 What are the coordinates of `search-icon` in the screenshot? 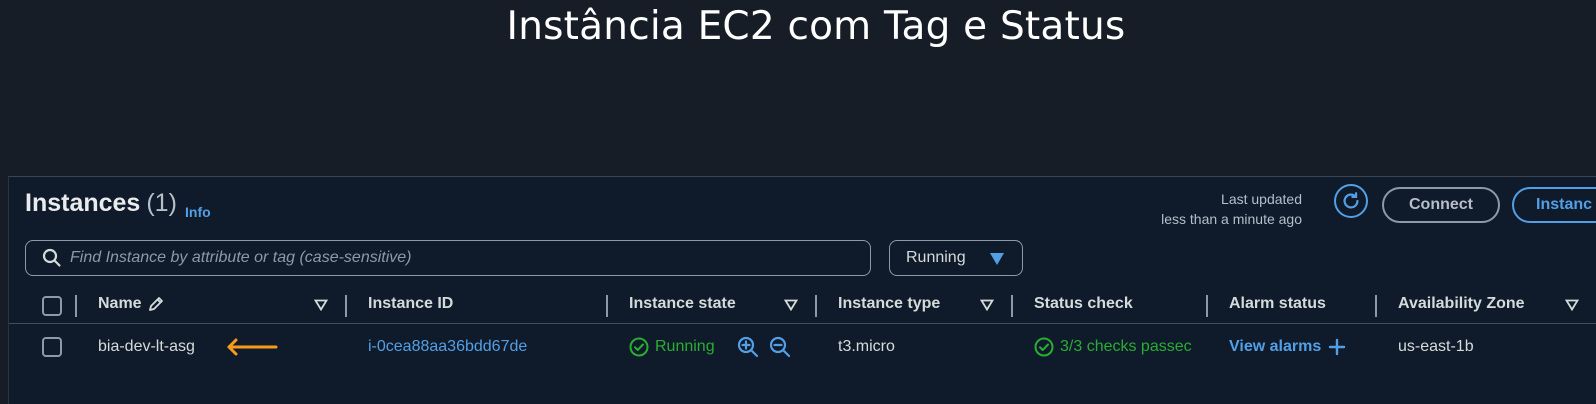 It's located at (51, 257).